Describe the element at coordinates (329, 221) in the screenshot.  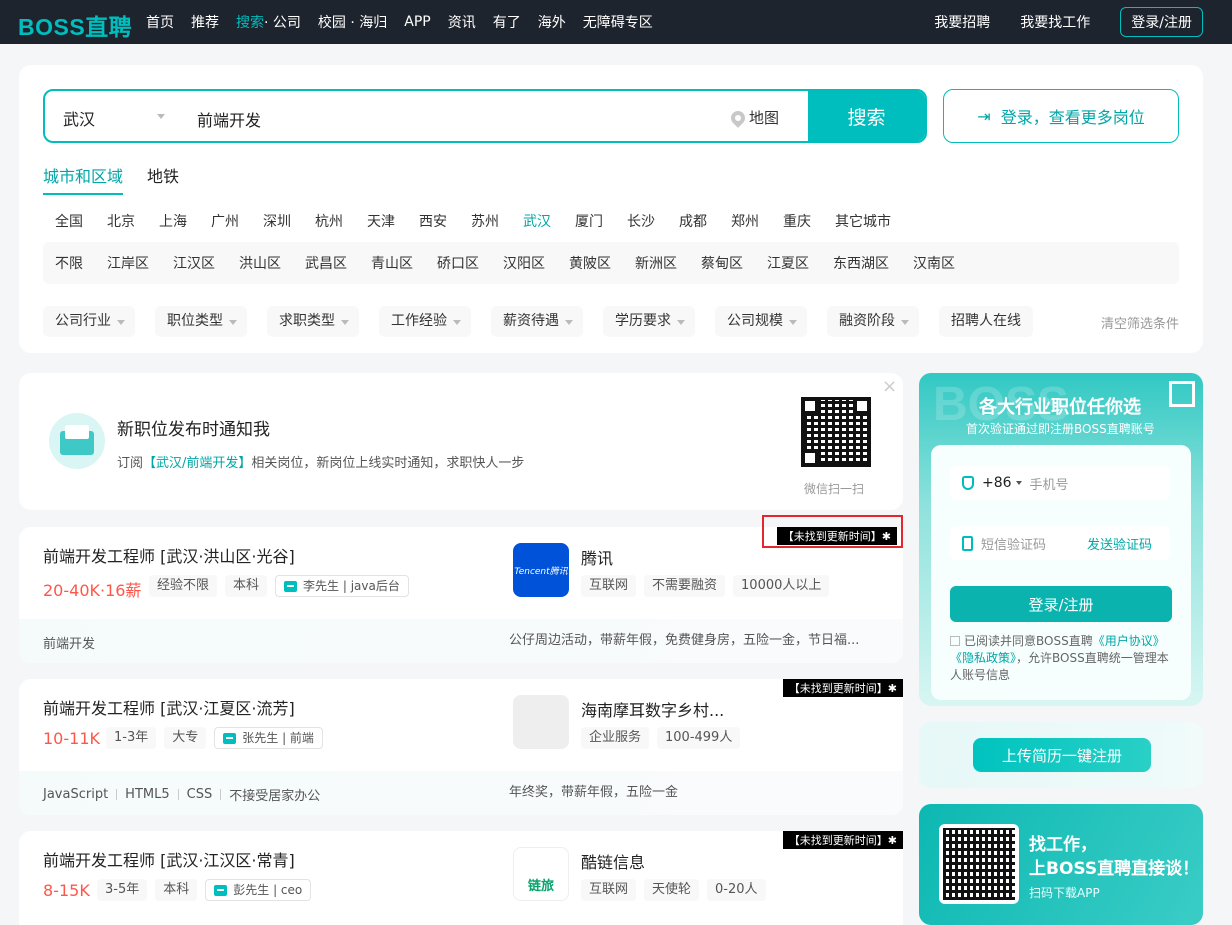
I see `city-item: 杭州` at that location.